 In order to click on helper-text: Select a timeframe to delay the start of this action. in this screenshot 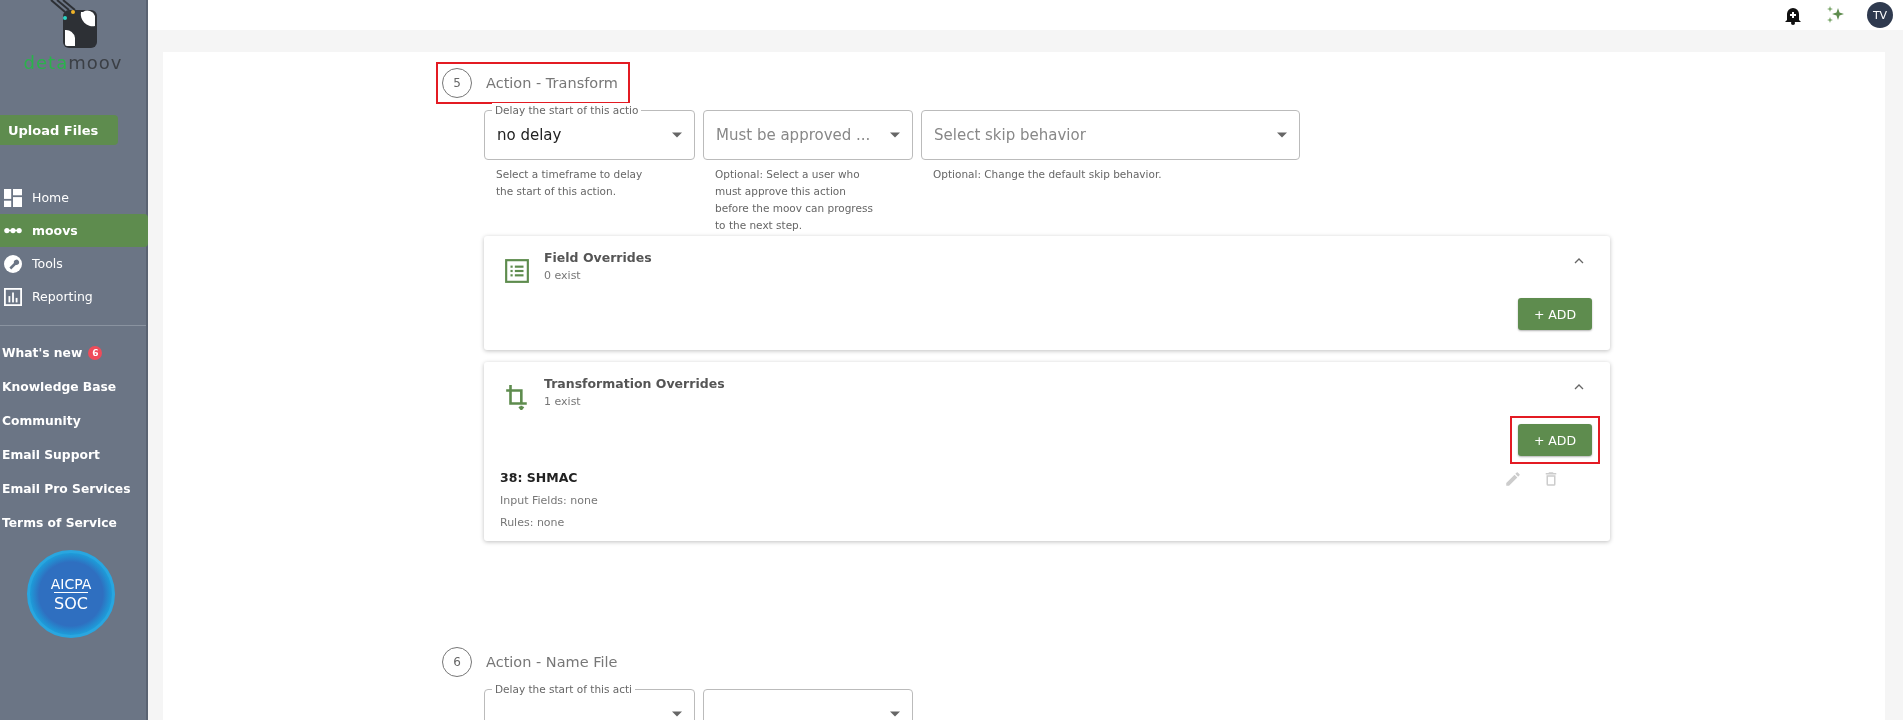, I will do `click(569, 183)`.